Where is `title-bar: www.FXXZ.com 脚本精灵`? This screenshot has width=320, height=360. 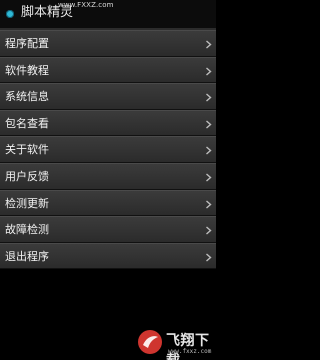
title-bar: www.FXXZ.com 脚本精灵 is located at coordinates (108, 14).